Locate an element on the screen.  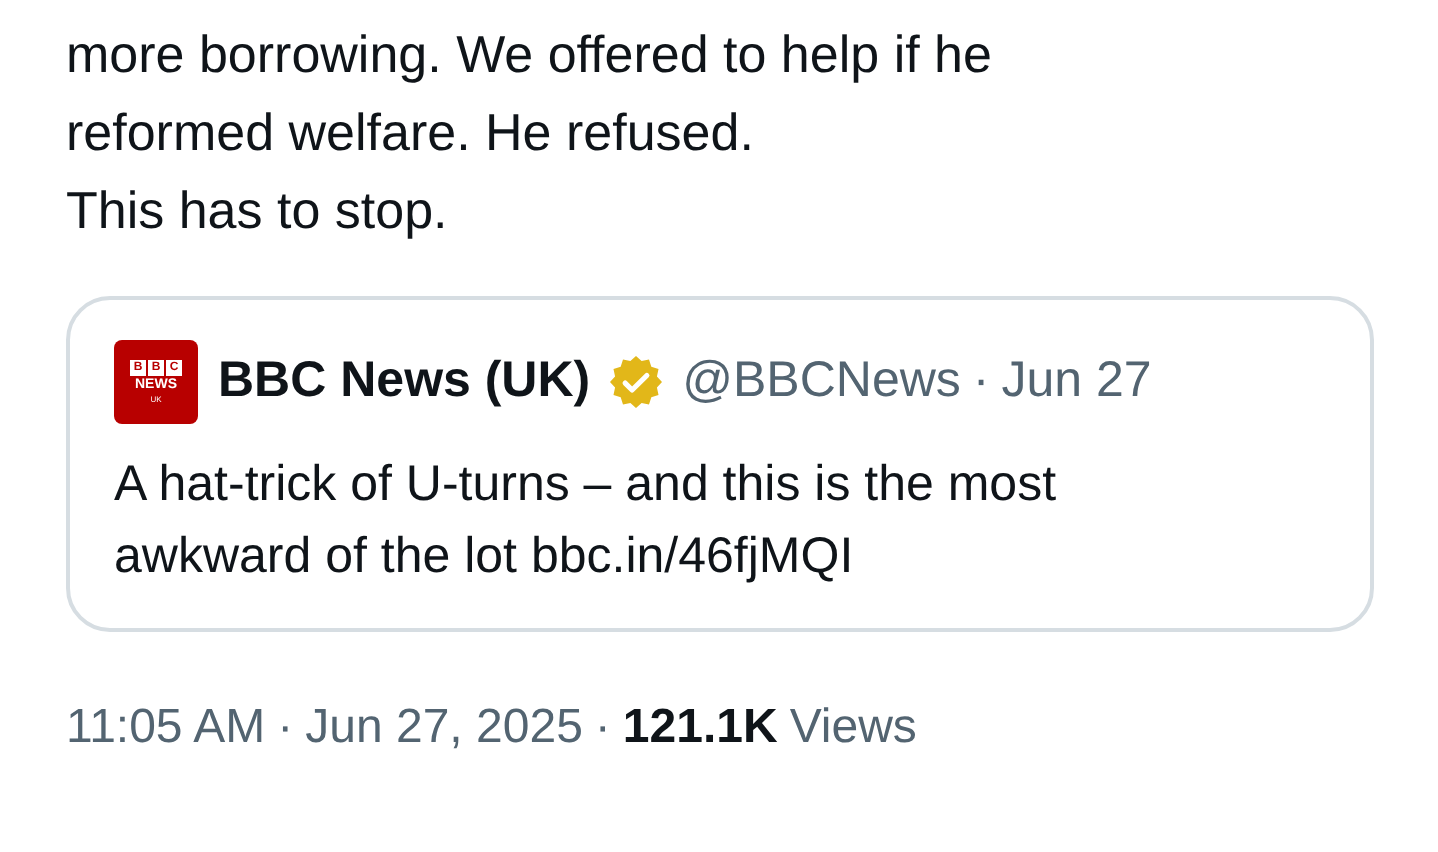
author-name: BBC News (UK) is located at coordinates (404, 381).